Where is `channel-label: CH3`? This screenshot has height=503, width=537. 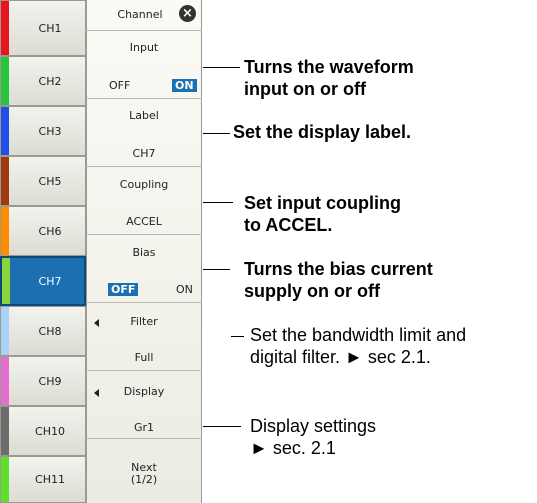 channel-label: CH3 is located at coordinates (50, 131).